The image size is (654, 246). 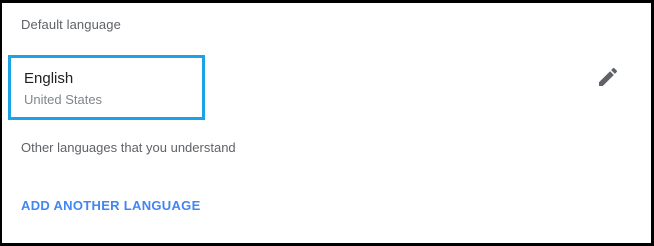 I want to click on default-language-highlight: English United States, so click(x=106, y=87).